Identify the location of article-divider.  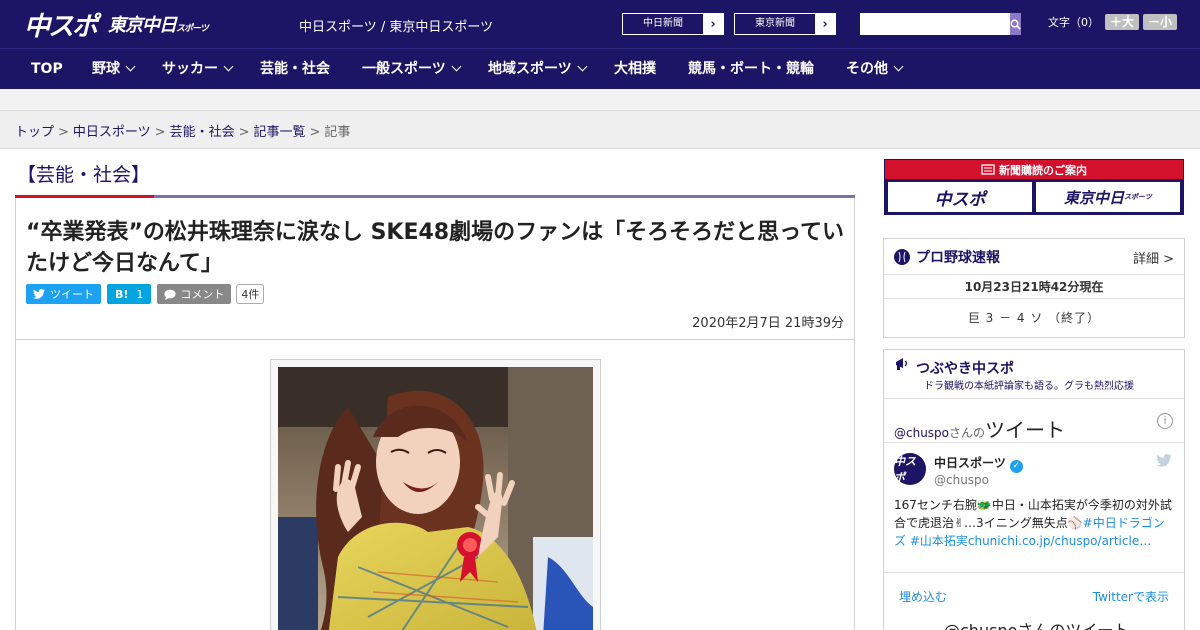
(435, 339).